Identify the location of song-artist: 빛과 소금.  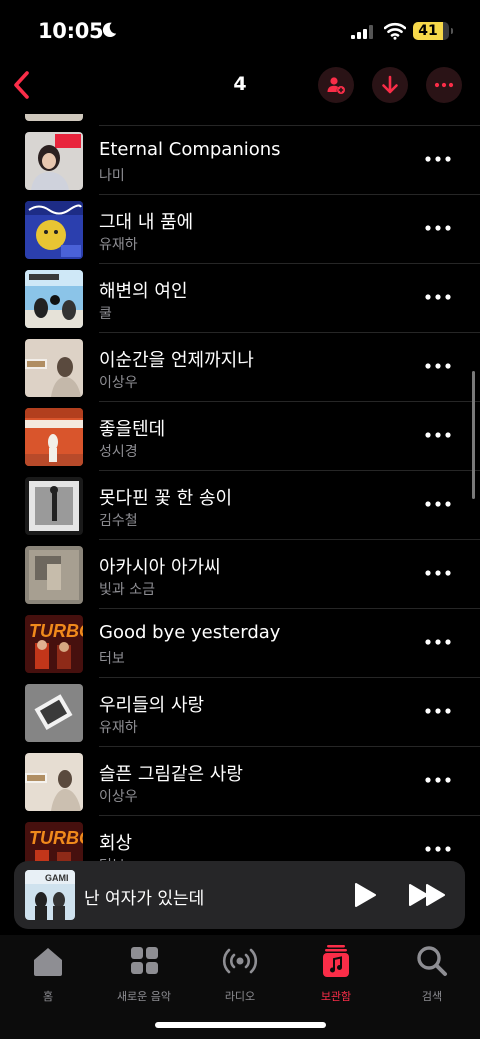
(127, 590).